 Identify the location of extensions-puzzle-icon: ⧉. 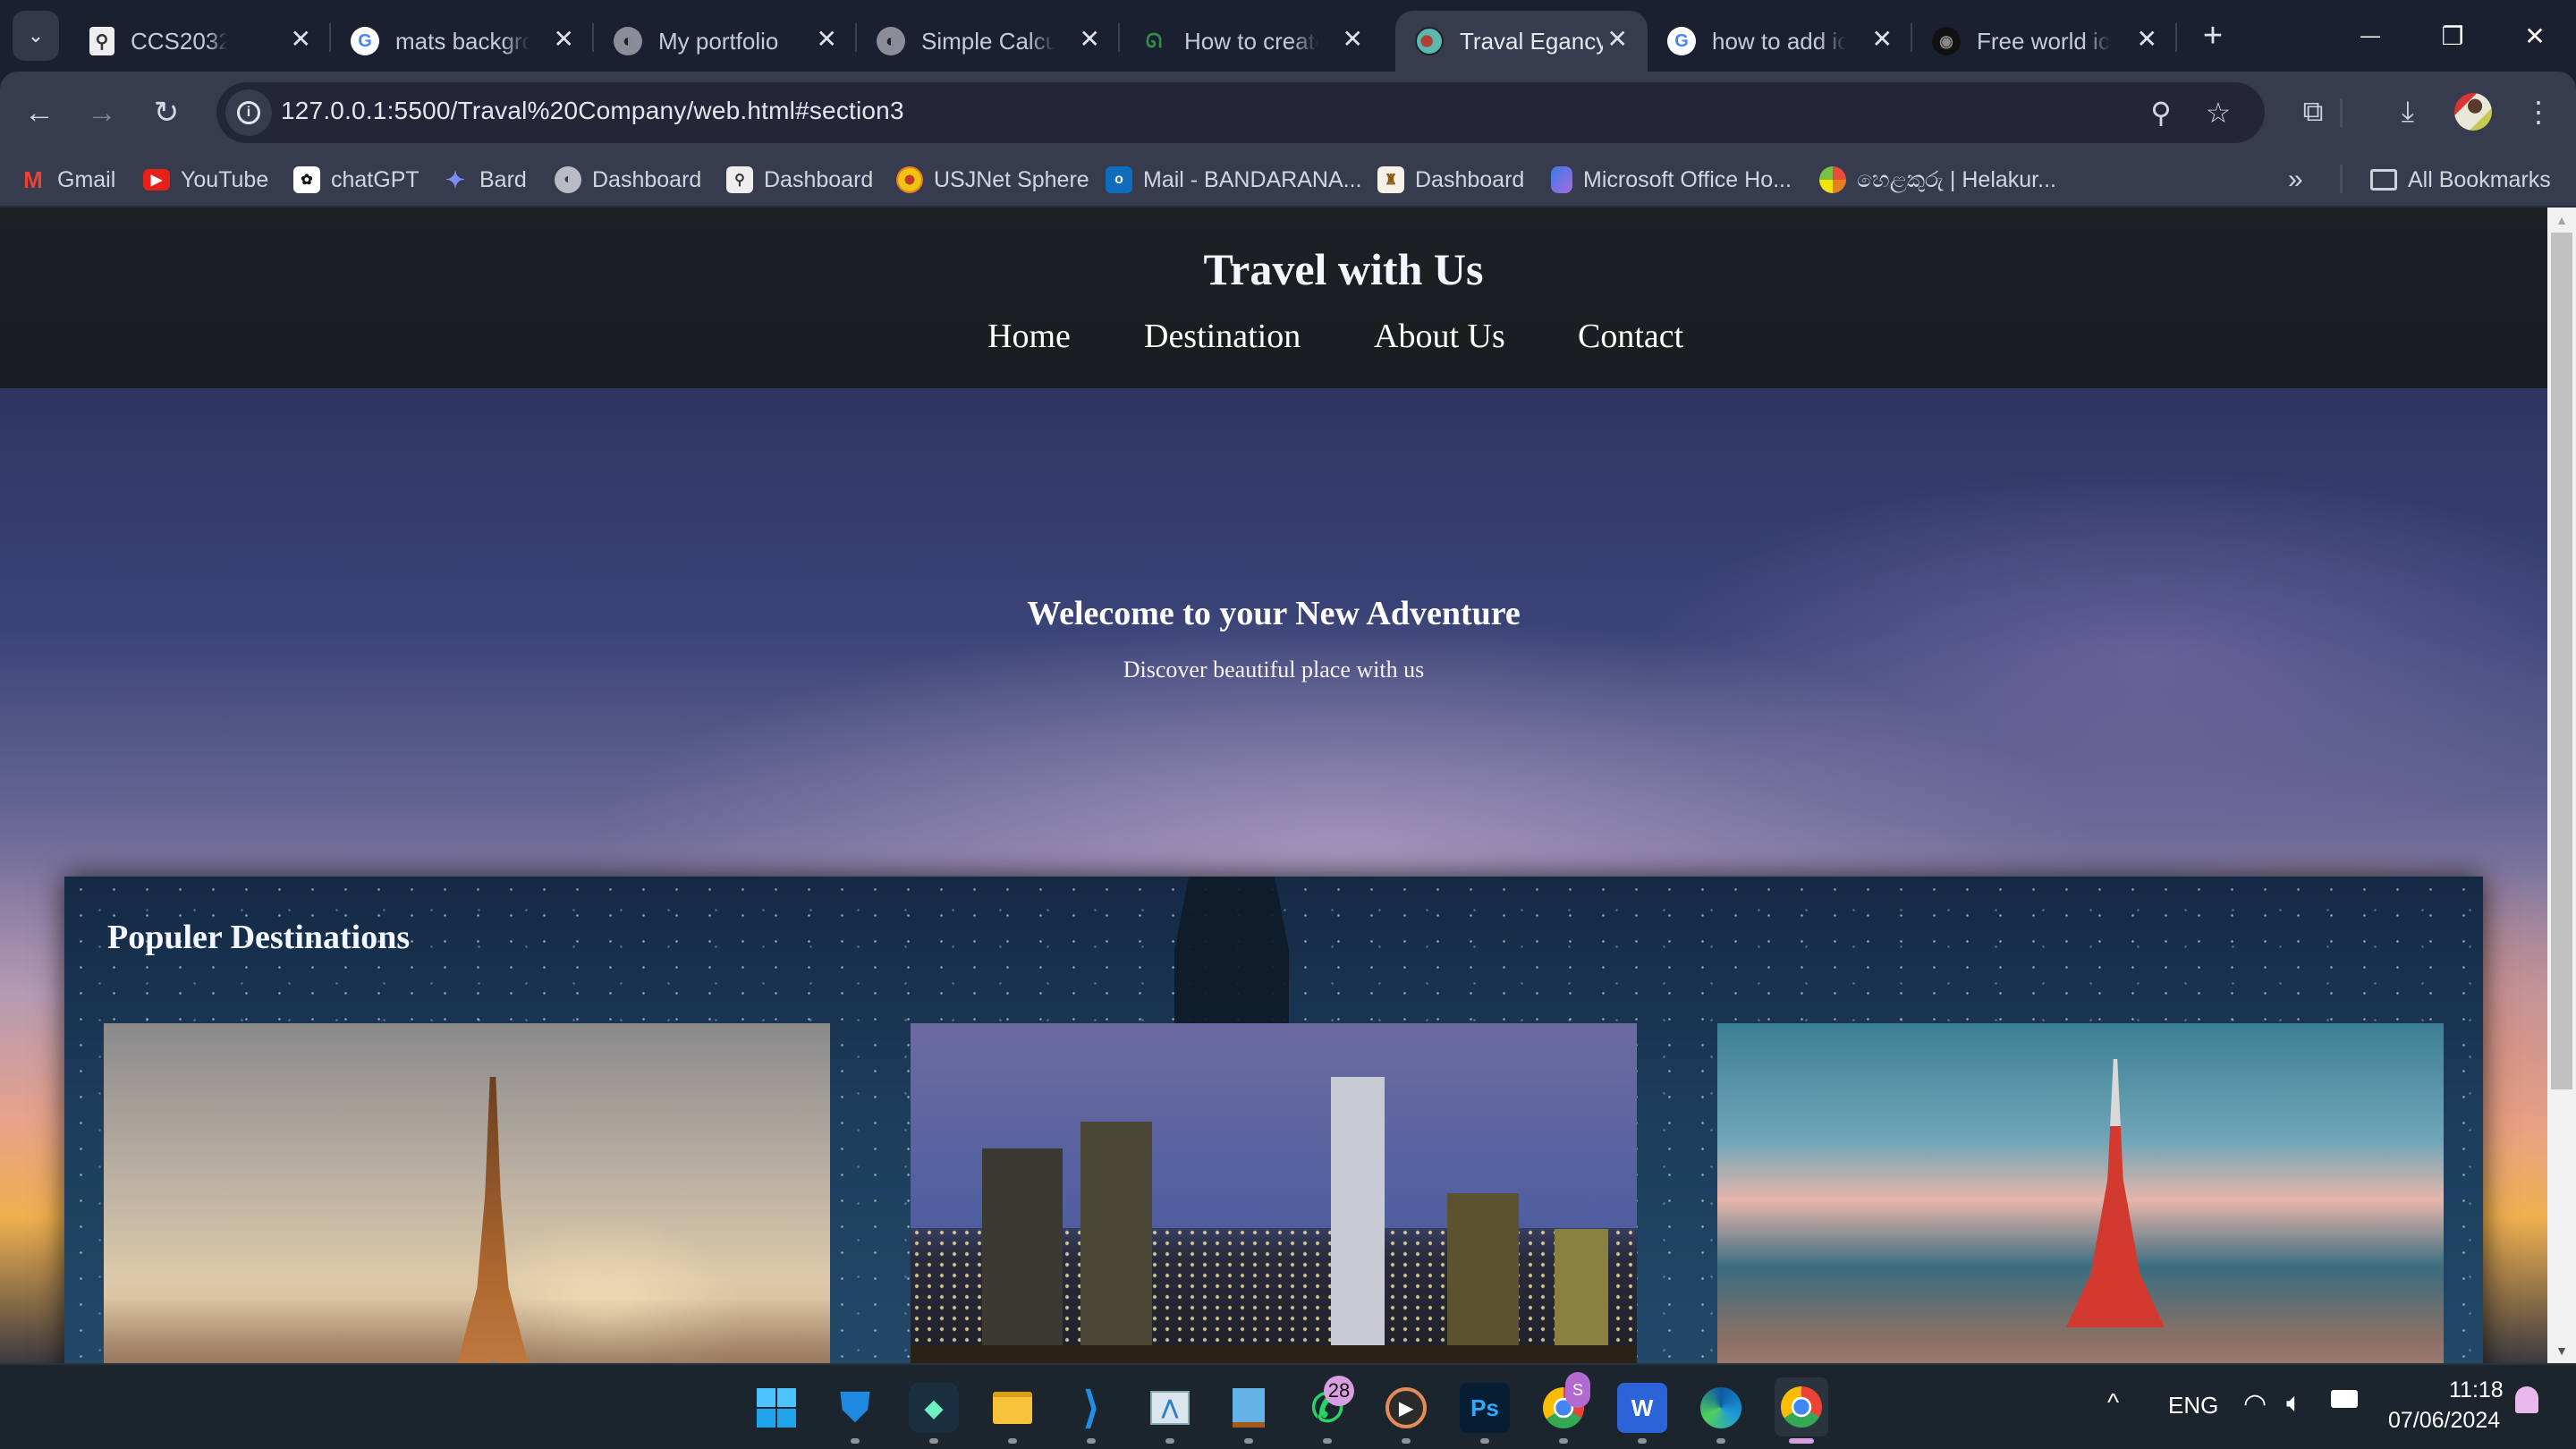
(2313, 111).